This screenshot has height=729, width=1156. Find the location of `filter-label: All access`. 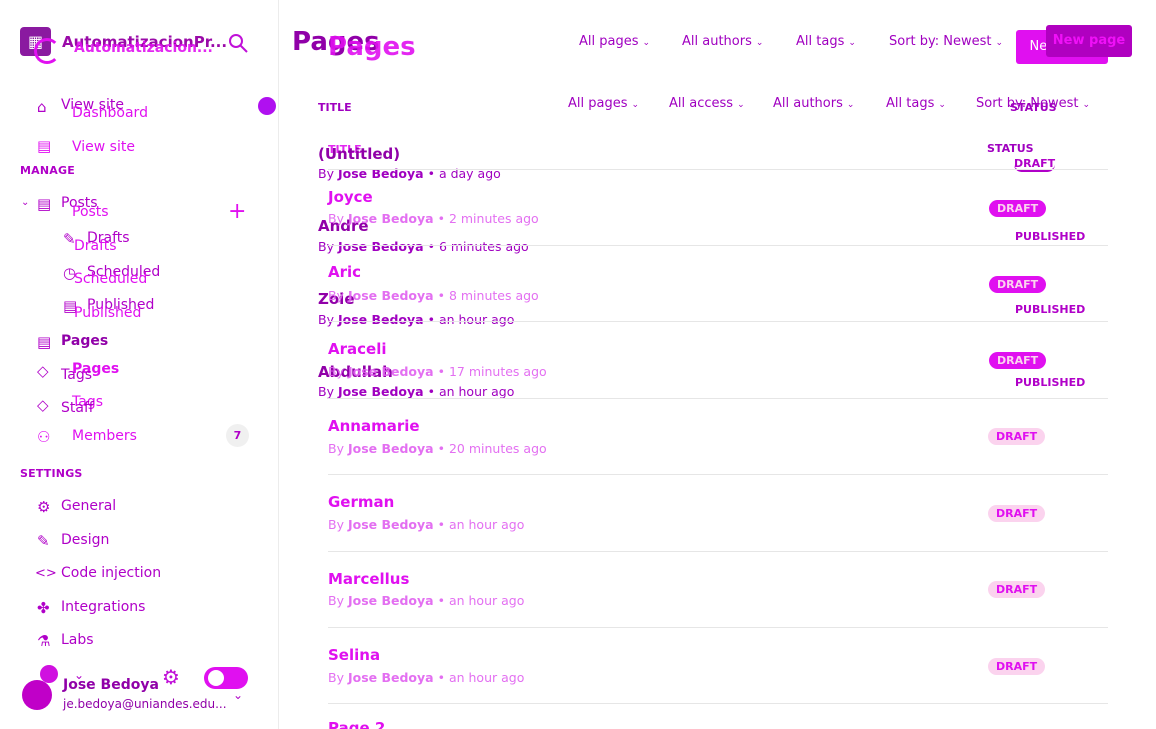

filter-label: All access is located at coordinates (701, 103).